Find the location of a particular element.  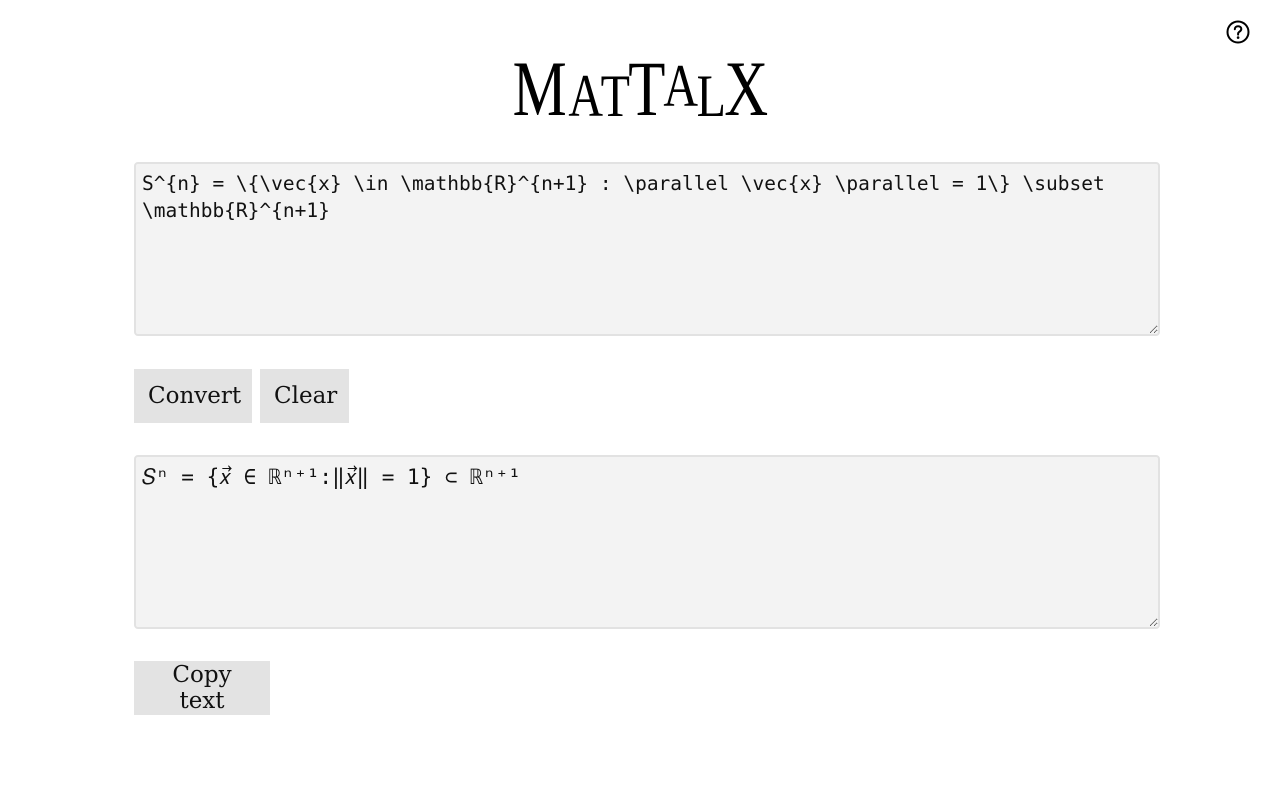

clear-button: Clear is located at coordinates (304, 396).